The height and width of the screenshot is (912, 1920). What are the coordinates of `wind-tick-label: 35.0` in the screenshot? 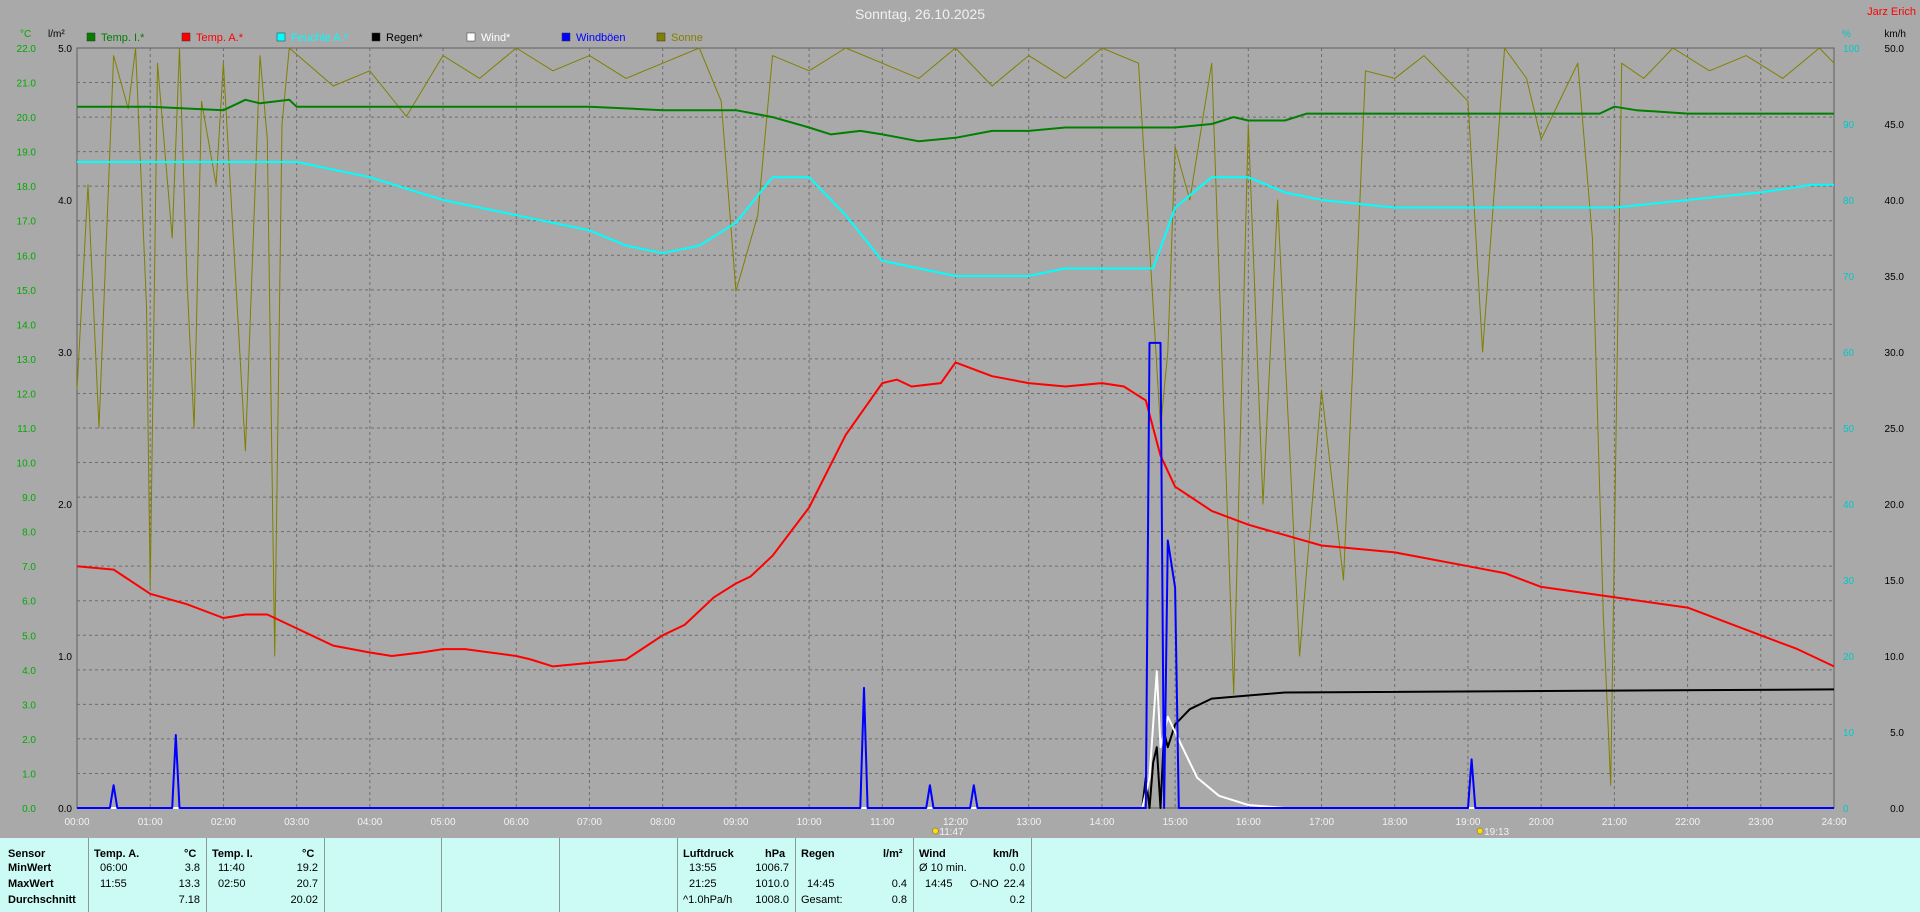 It's located at (1895, 277).